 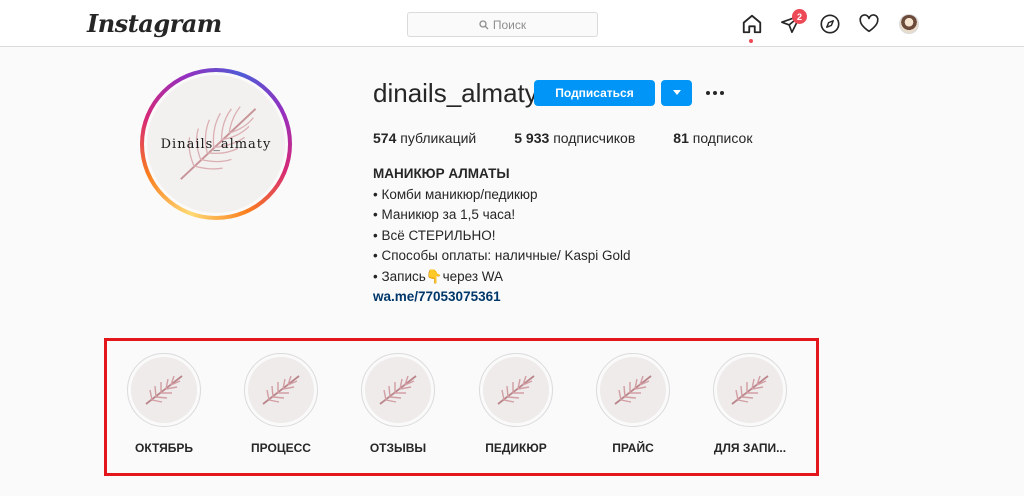 I want to click on chevron-down-icon, so click(x=676, y=92).